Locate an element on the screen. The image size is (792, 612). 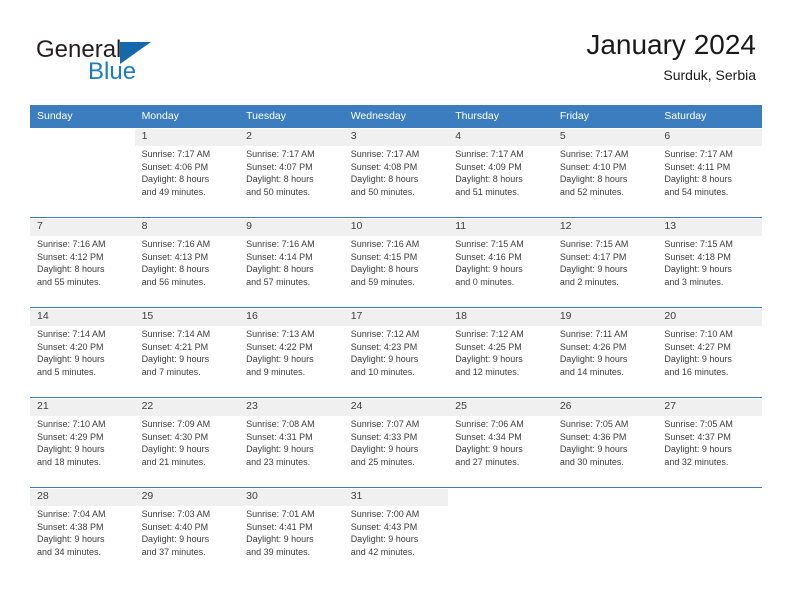
sunset-text: Sunset: 4:09 PM is located at coordinates (488, 166).